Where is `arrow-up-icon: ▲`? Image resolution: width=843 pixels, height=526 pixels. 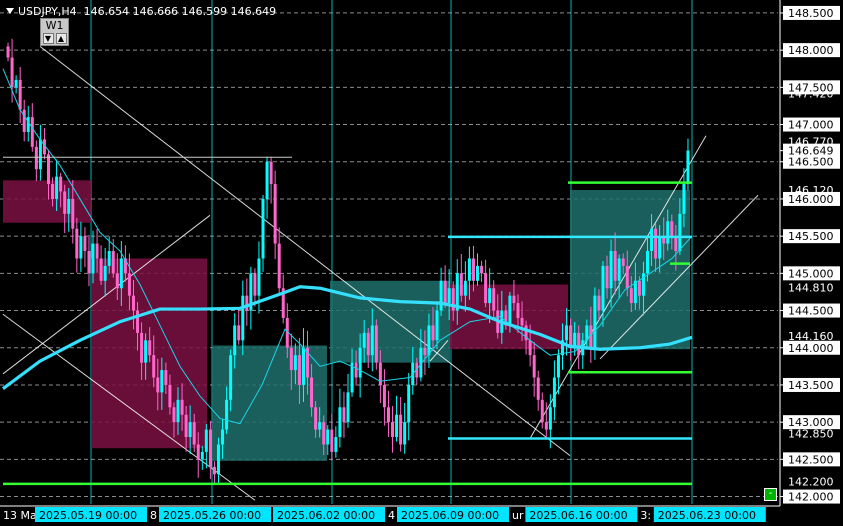
arrow-up-icon: ▲ is located at coordinates (61, 38).